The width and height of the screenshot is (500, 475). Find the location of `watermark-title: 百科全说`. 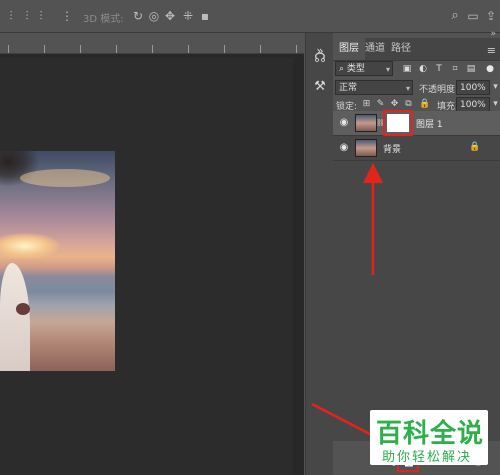

watermark-title: 百科全说 is located at coordinates (430, 434).